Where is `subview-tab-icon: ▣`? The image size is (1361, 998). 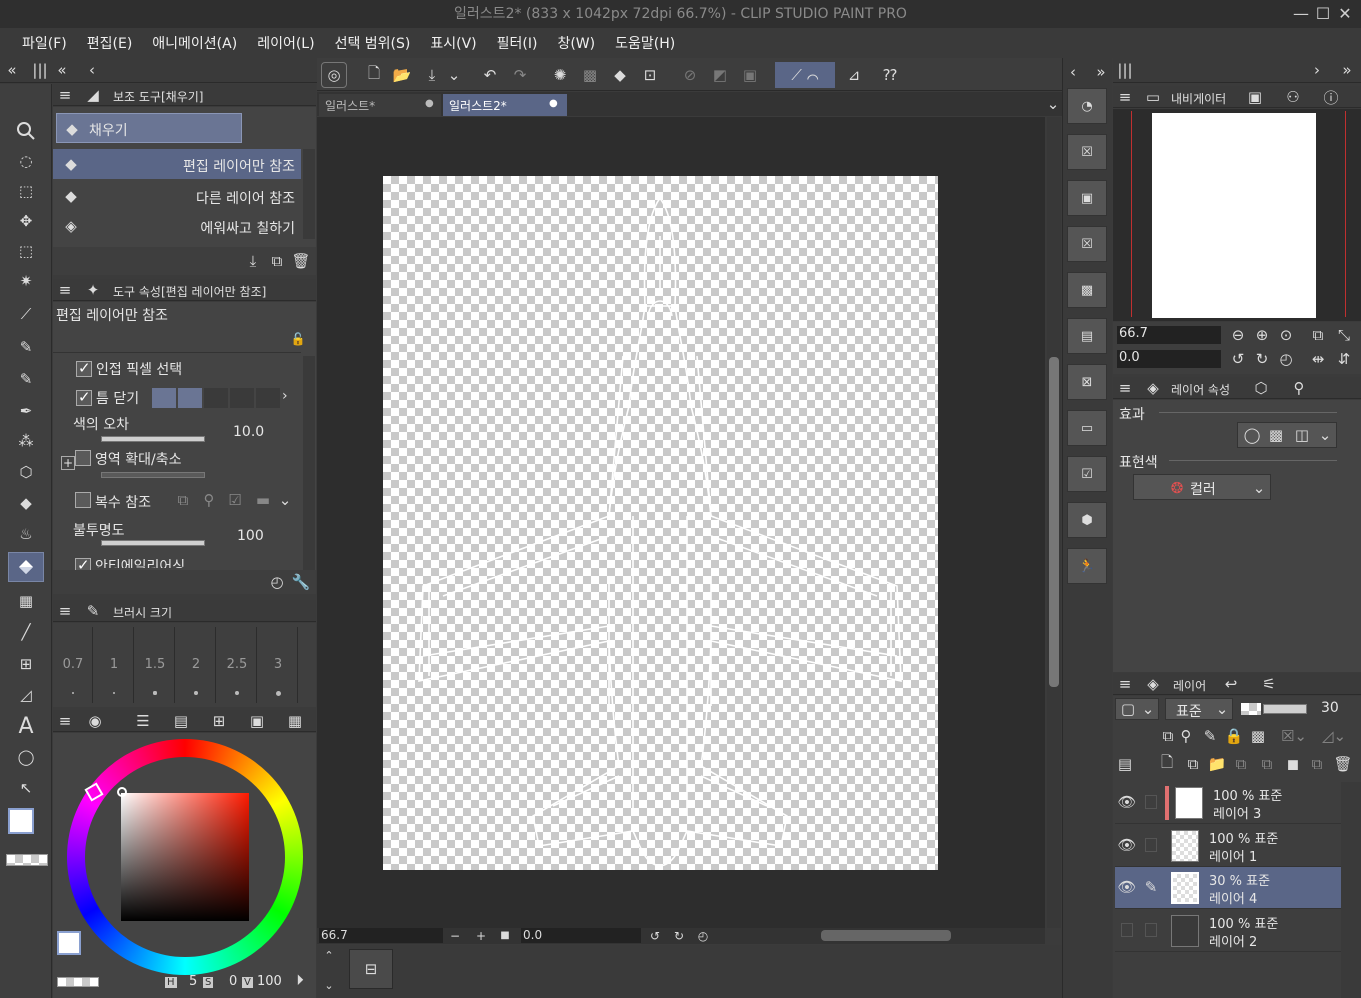 subview-tab-icon: ▣ is located at coordinates (1255, 97).